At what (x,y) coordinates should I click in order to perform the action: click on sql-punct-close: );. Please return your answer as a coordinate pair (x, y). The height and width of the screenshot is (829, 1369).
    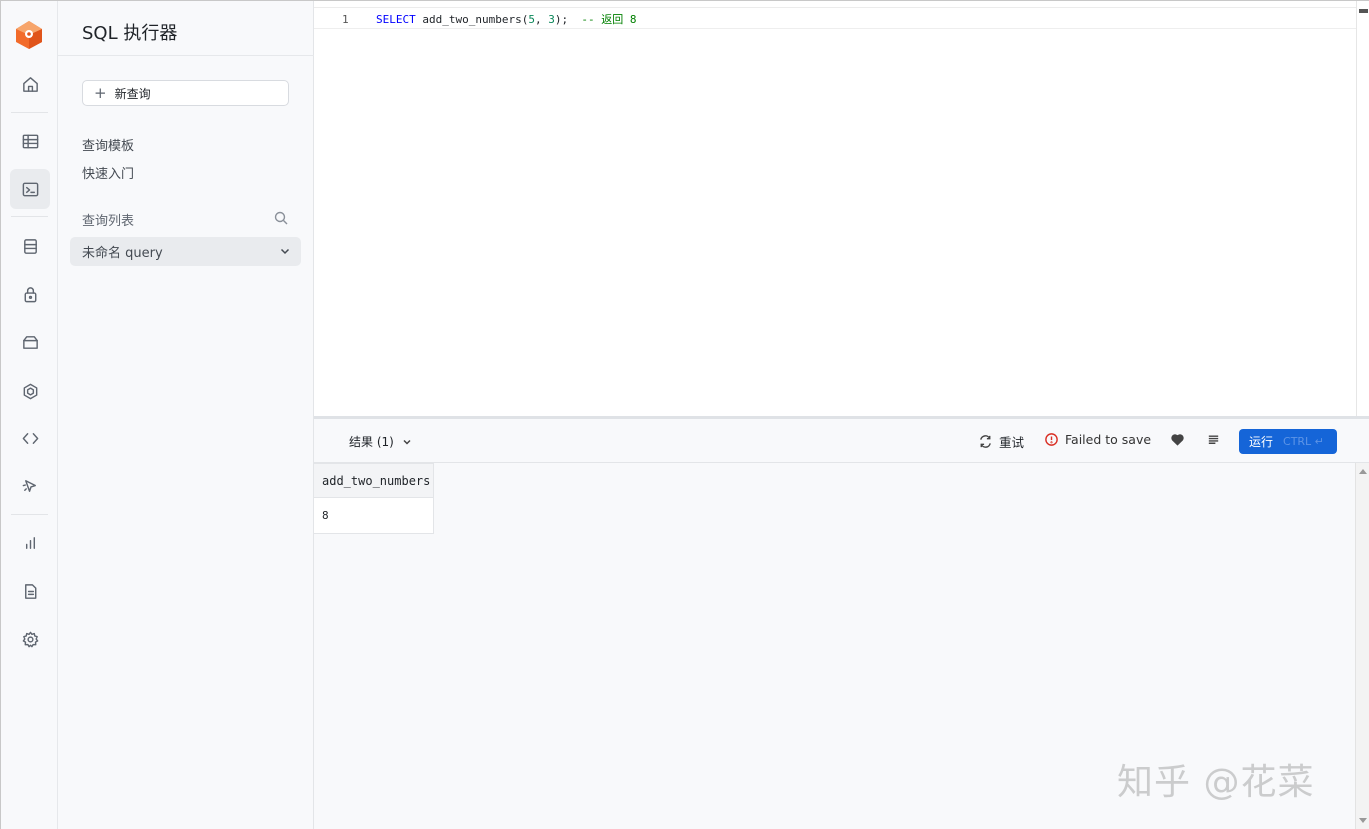
    Looking at the image, I should click on (561, 19).